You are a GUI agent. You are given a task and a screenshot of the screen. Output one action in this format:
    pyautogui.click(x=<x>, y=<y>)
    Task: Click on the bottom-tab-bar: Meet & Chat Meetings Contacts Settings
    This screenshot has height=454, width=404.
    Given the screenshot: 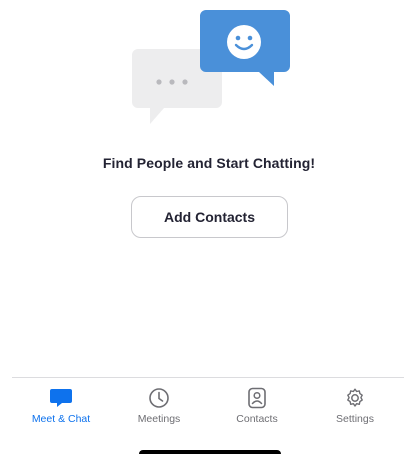 What is the action you would take?
    pyautogui.click(x=208, y=403)
    